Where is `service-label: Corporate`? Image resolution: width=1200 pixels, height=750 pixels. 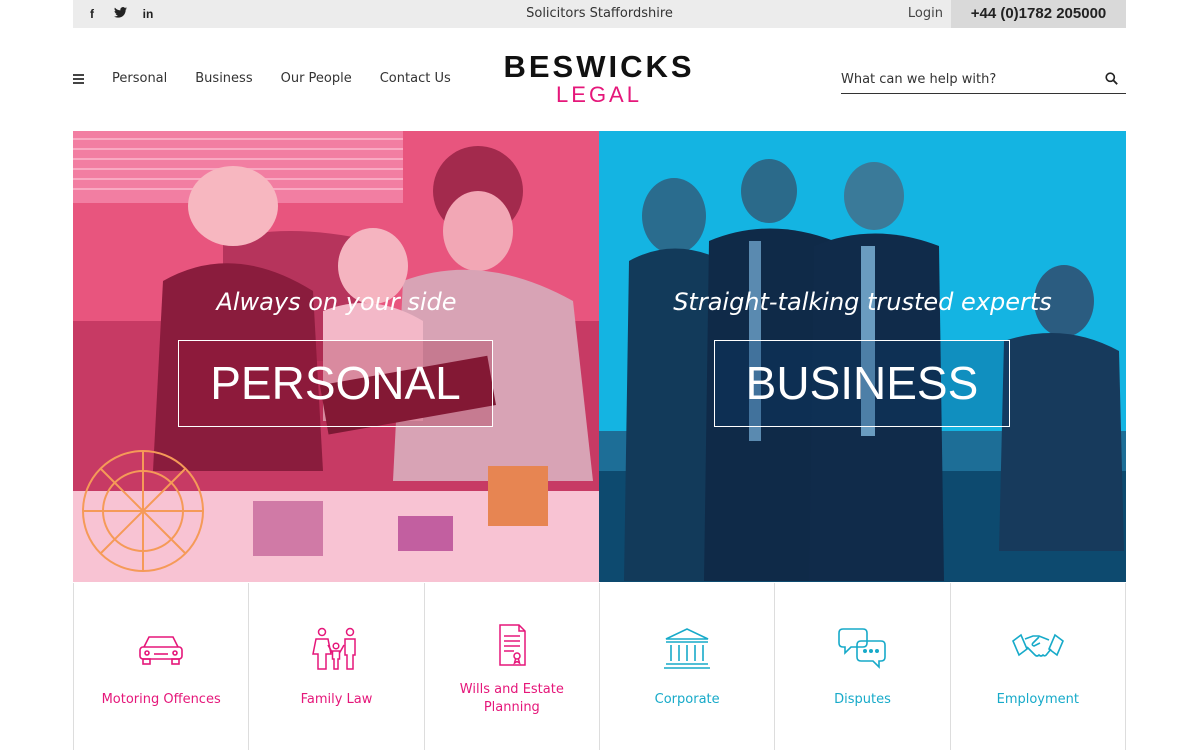
service-label: Corporate is located at coordinates (687, 699).